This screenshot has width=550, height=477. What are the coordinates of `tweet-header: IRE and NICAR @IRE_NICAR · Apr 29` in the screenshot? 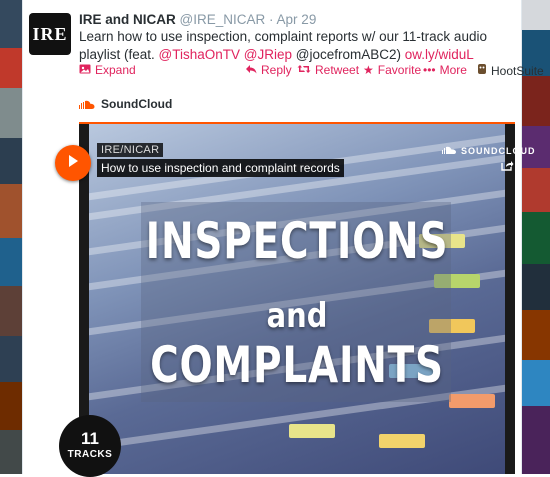 It's located at (197, 19).